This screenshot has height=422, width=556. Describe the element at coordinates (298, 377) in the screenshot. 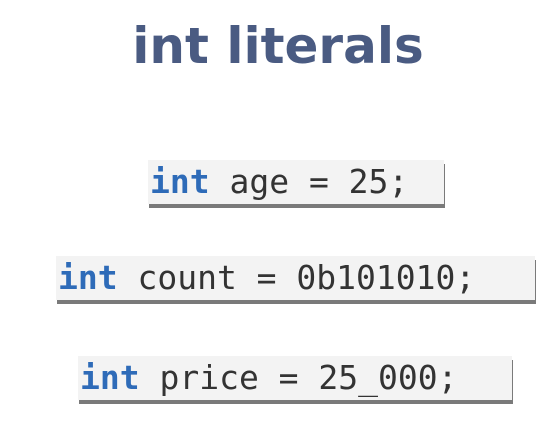

I see `code-statement: price = 25_000;` at that location.